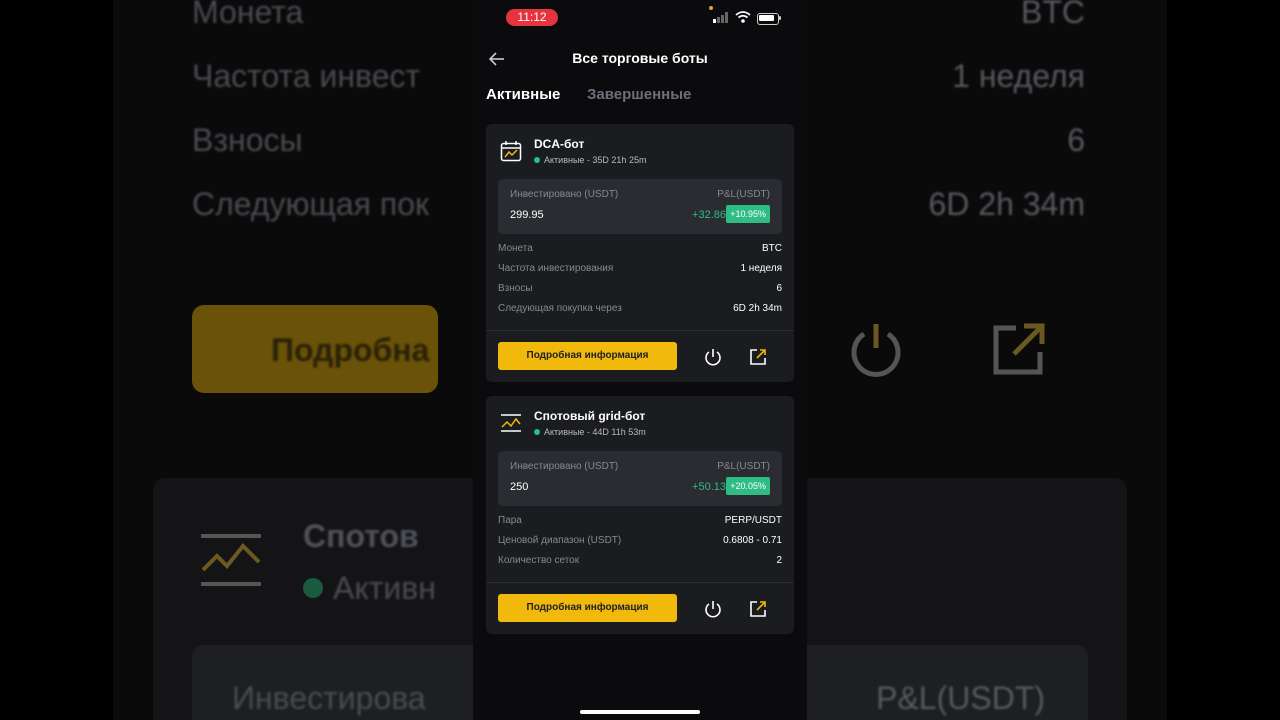  I want to click on bot-name: DCA-бот, so click(559, 144).